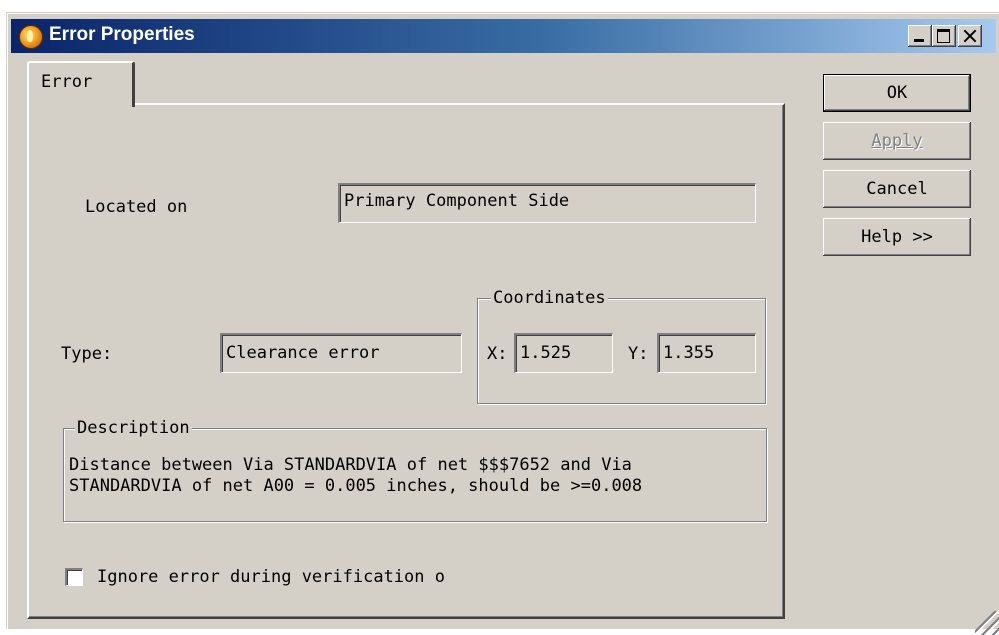  Describe the element at coordinates (341, 353) in the screenshot. I see `type-field: Clearance error` at that location.